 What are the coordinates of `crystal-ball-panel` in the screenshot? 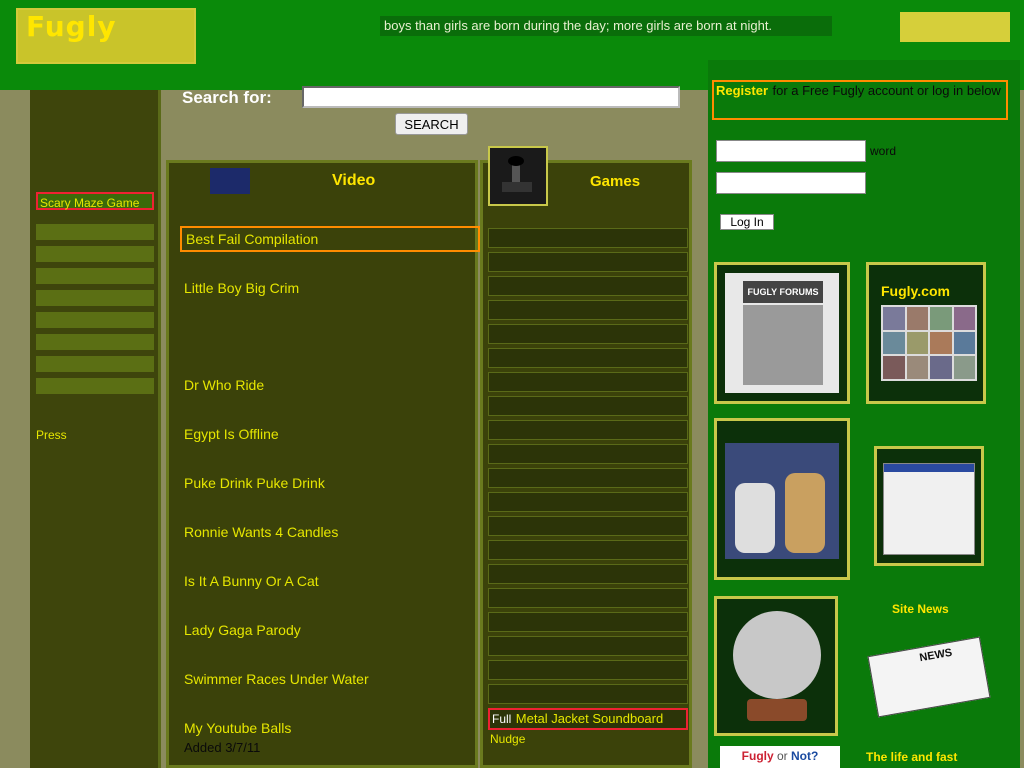 It's located at (776, 666).